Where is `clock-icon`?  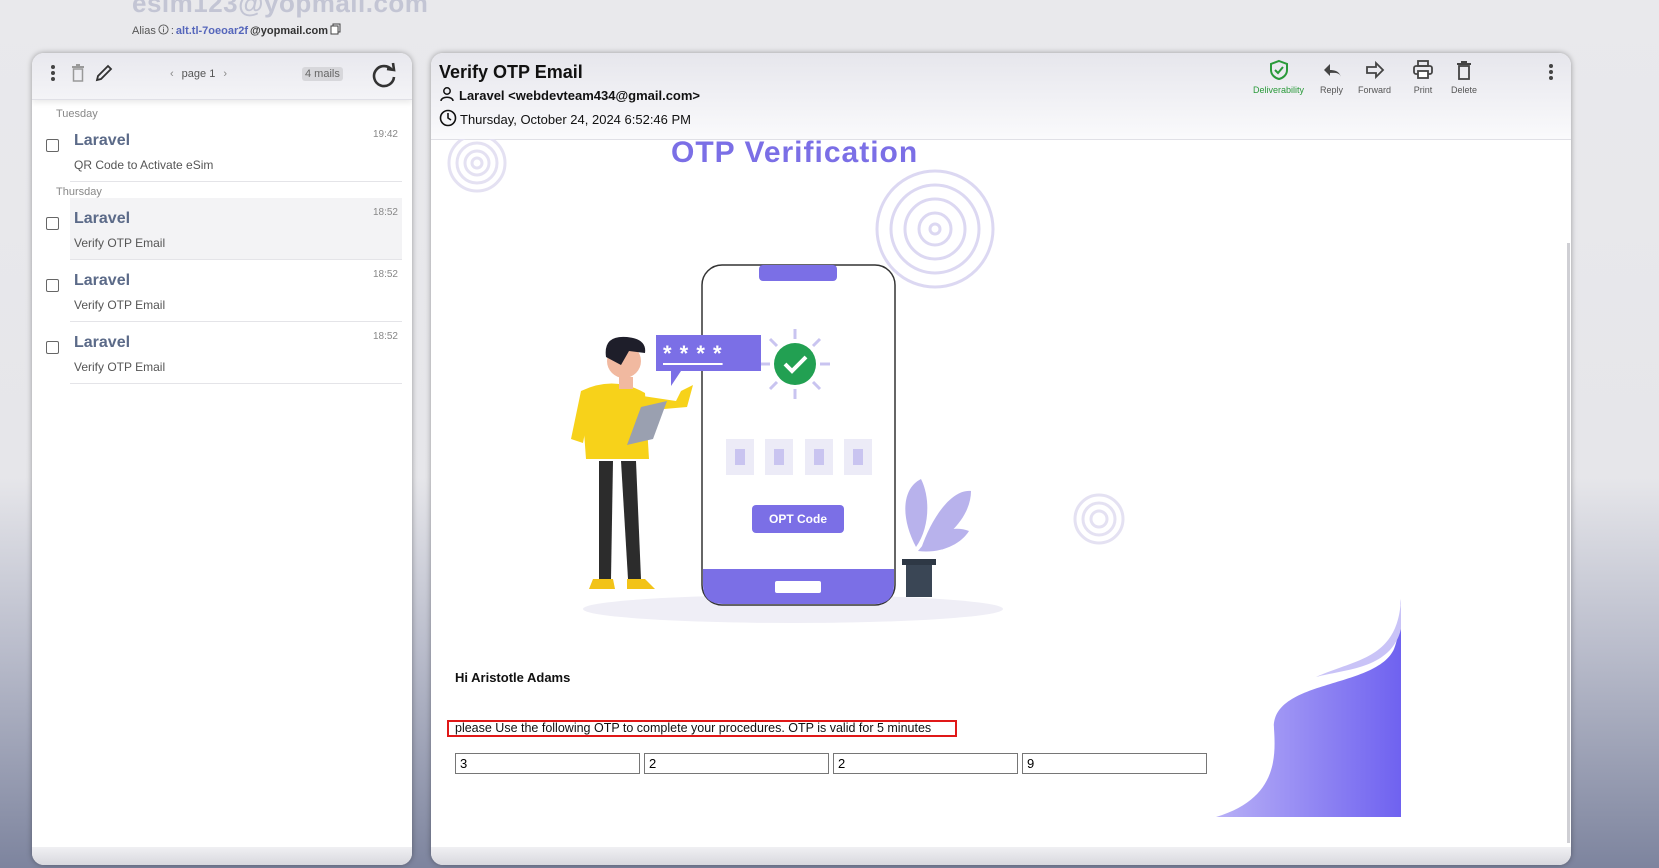 clock-icon is located at coordinates (448, 119).